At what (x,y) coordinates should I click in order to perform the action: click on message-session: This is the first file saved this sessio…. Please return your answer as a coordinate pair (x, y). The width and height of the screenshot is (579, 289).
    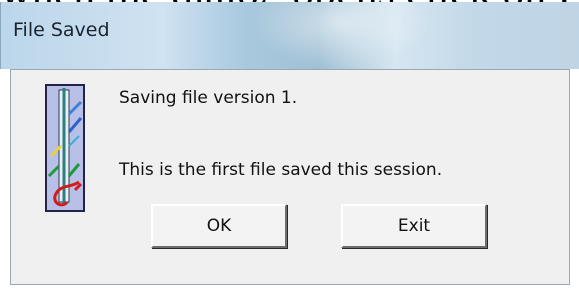
    Looking at the image, I should click on (281, 170).